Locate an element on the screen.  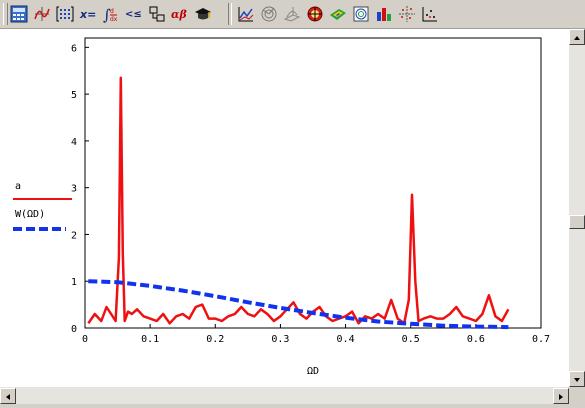
vertical-scrollbar is located at coordinates (577, 208).